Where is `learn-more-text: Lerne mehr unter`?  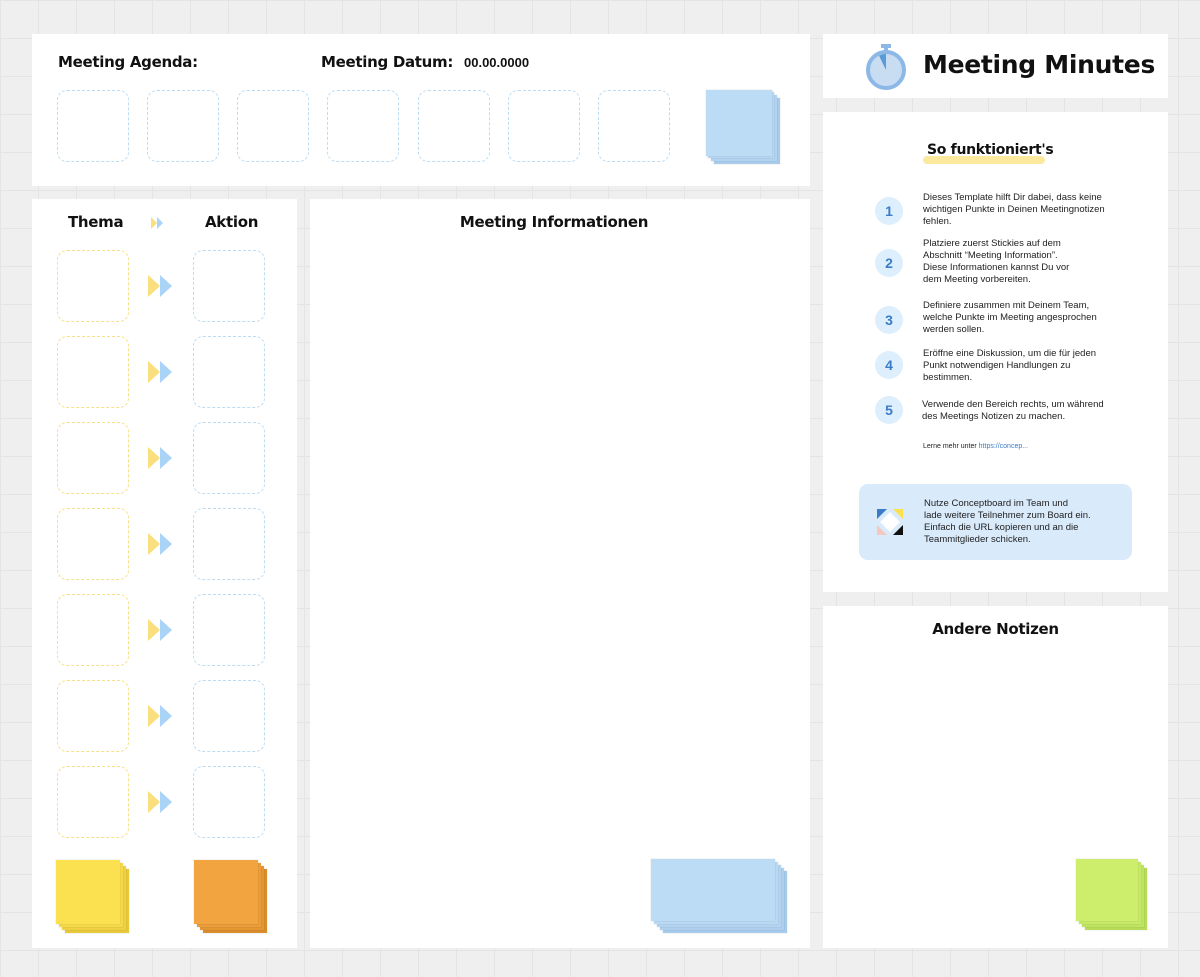
learn-more-text: Lerne mehr unter is located at coordinates (950, 446).